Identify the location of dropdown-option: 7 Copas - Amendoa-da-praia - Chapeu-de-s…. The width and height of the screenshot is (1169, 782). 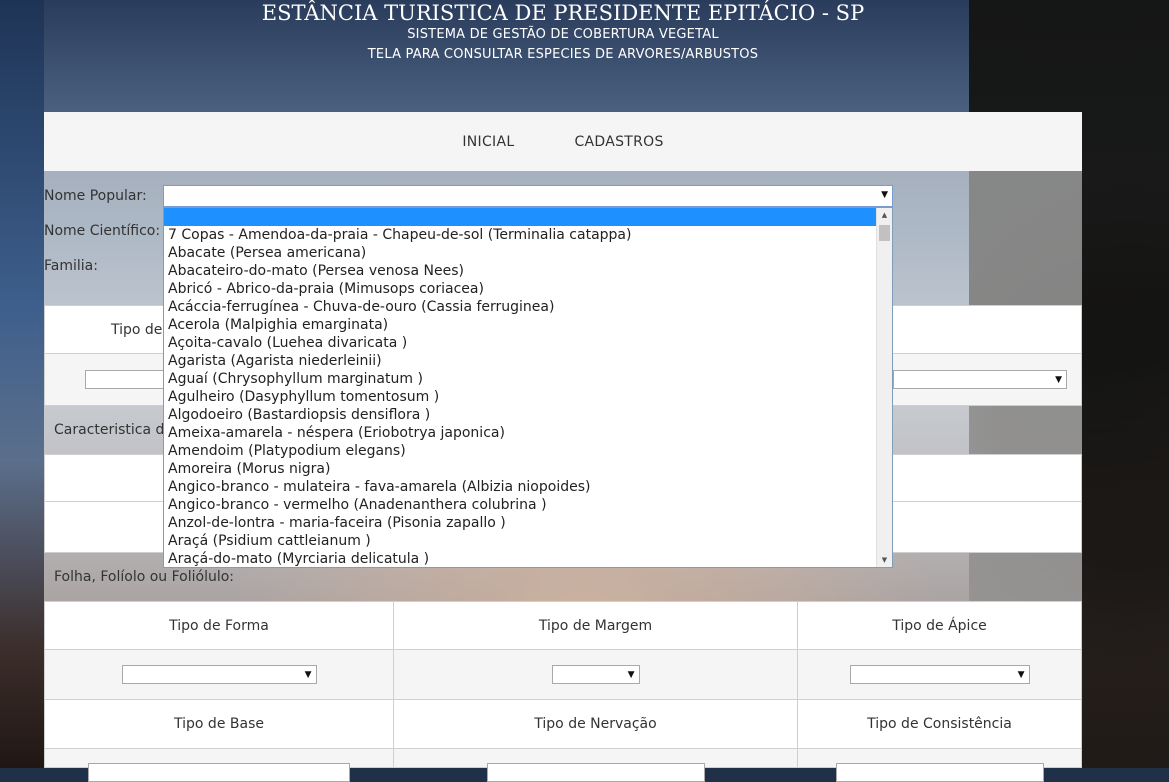
(528, 235).